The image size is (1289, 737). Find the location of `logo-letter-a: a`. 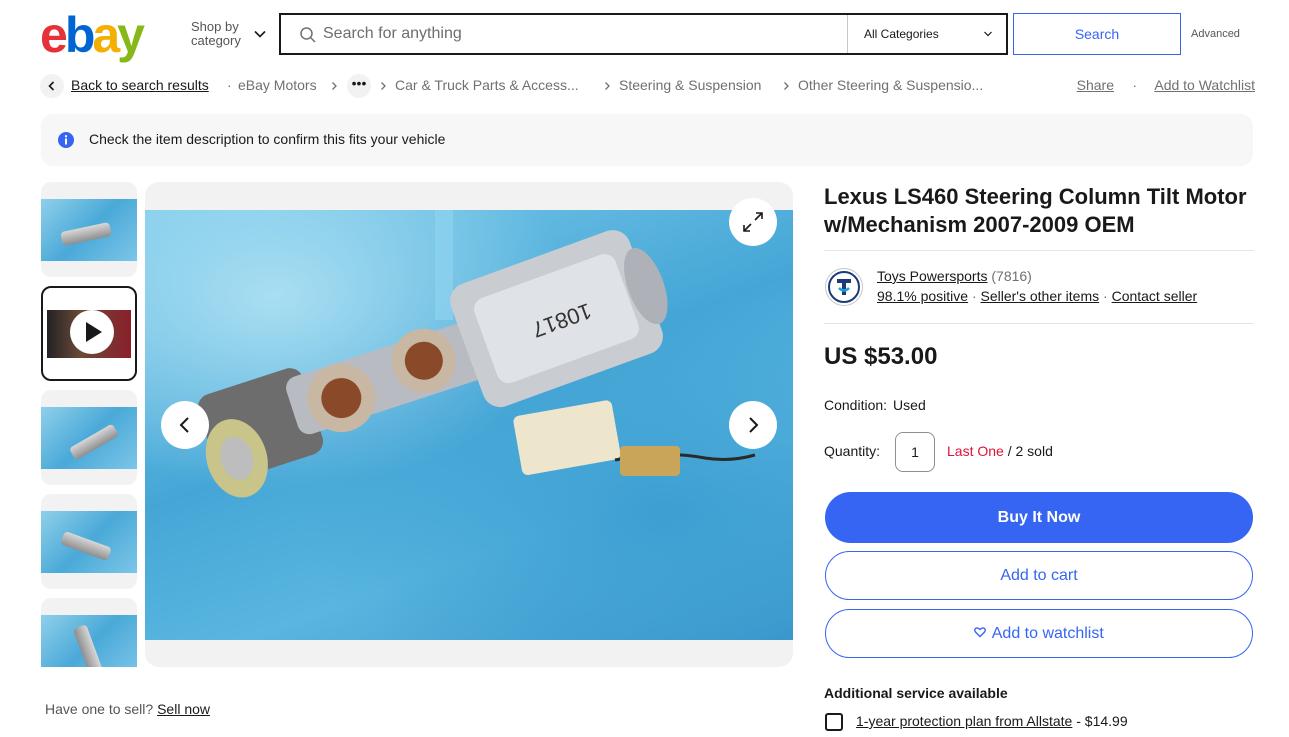

logo-letter-a: a is located at coordinates (106, 35).